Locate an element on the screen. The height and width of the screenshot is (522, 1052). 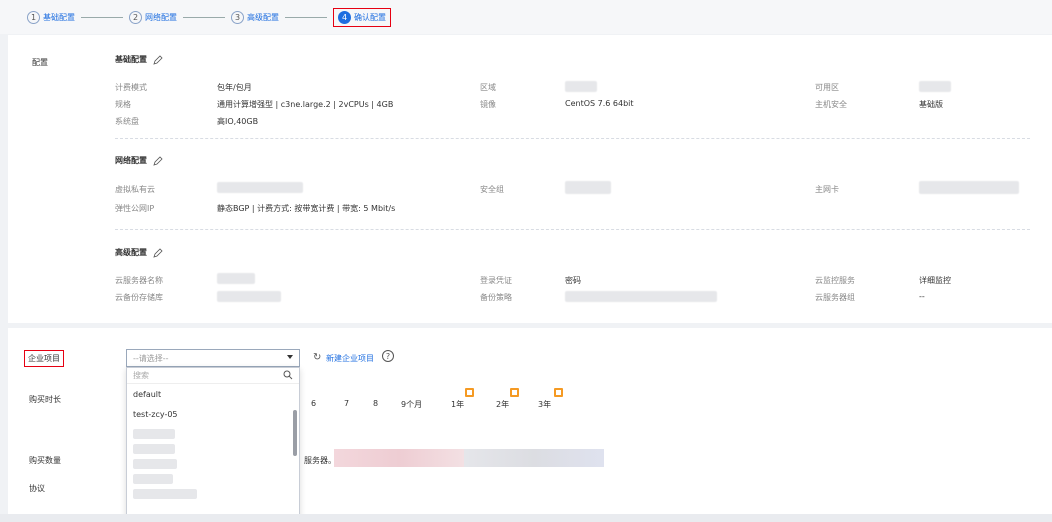
dropdown-scrollbar is located at coordinates (295, 433).